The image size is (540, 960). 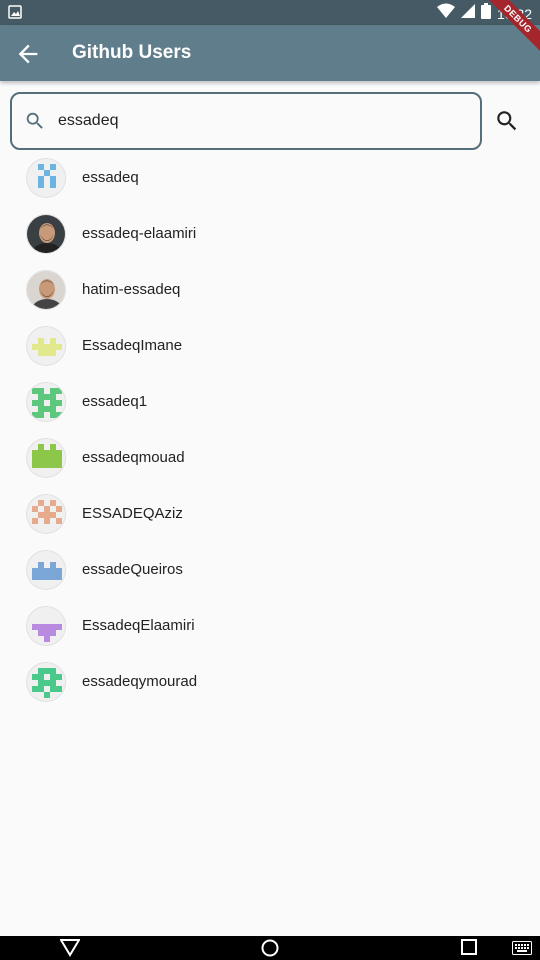 I want to click on battery-icon, so click(x=485, y=13).